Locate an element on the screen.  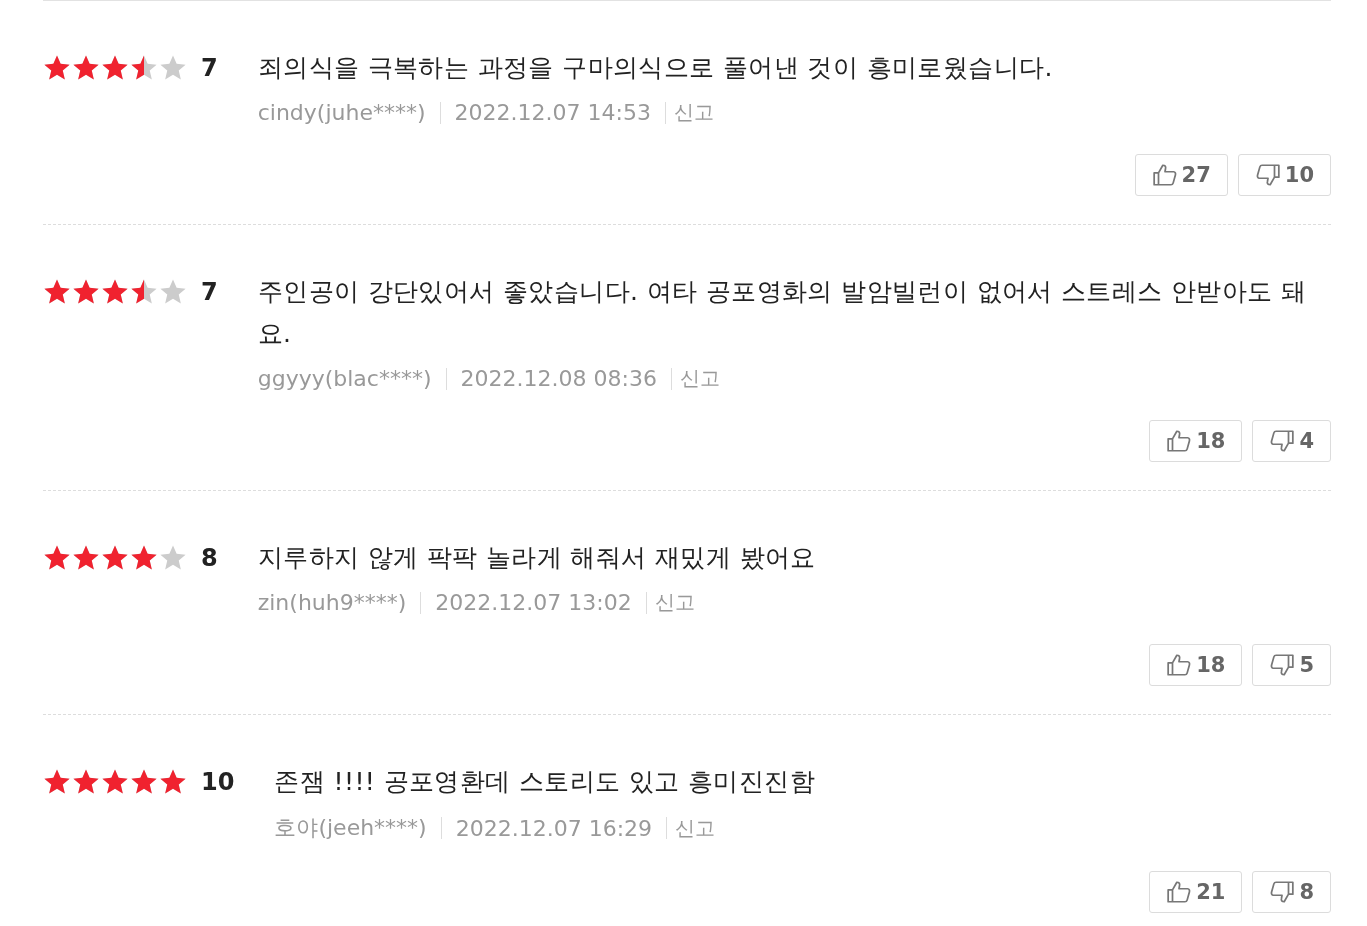
like-button: 27 is located at coordinates (1181, 175).